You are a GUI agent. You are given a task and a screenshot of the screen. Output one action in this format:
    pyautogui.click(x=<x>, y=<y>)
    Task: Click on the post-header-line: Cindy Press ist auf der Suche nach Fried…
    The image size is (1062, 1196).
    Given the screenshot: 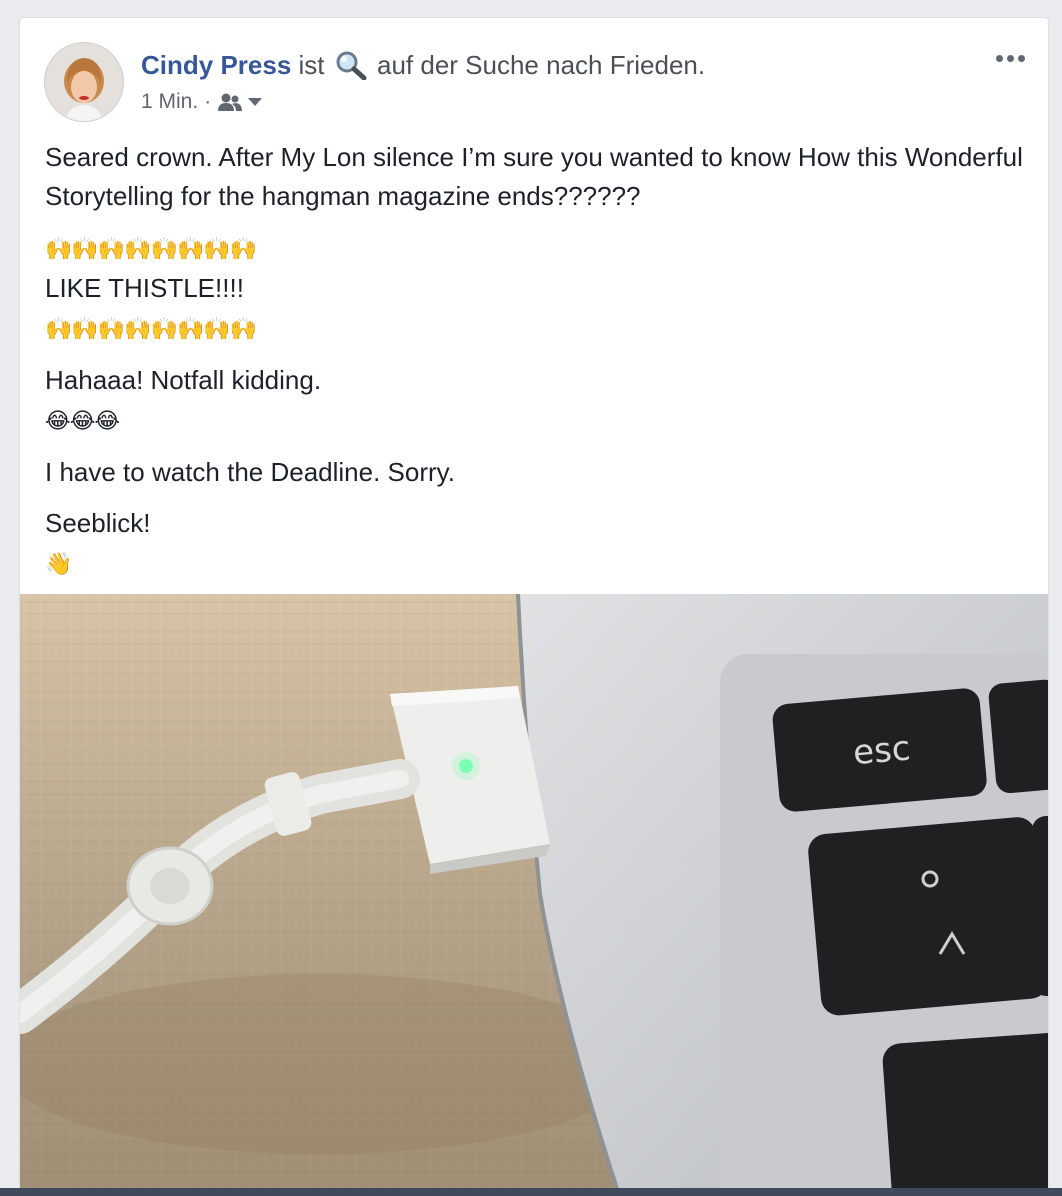 What is the action you would take?
    pyautogui.click(x=423, y=65)
    